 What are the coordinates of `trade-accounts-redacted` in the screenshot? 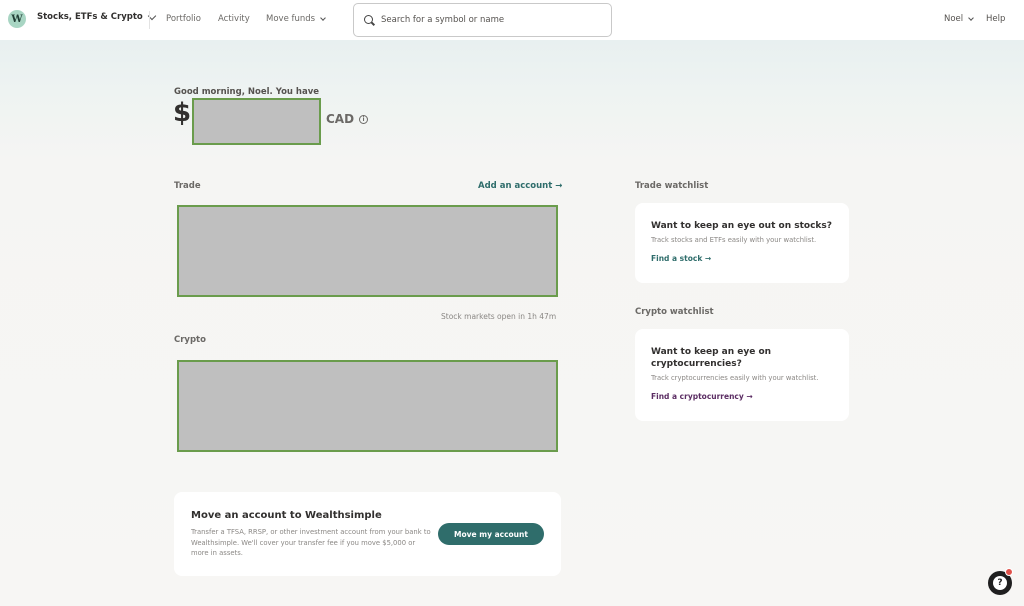 It's located at (367, 251).